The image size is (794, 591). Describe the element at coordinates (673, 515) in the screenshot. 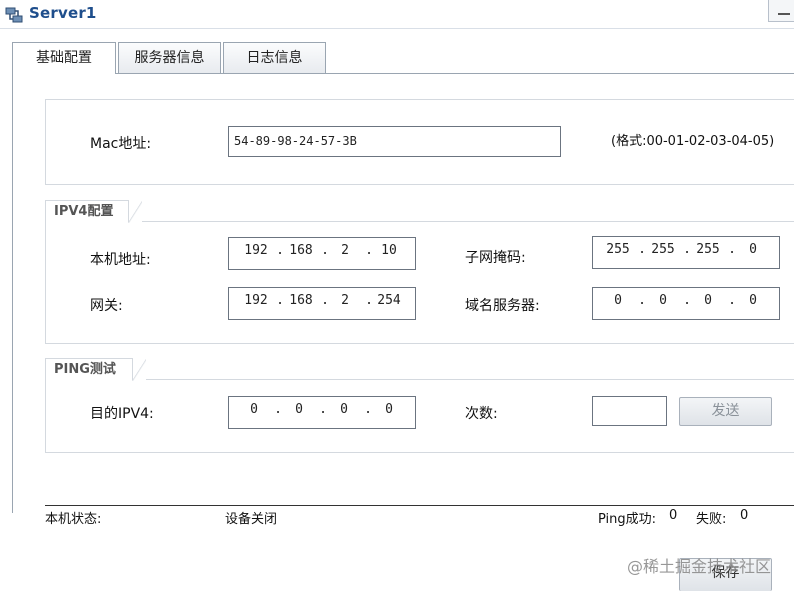

I see `ping-success-count: 0` at that location.